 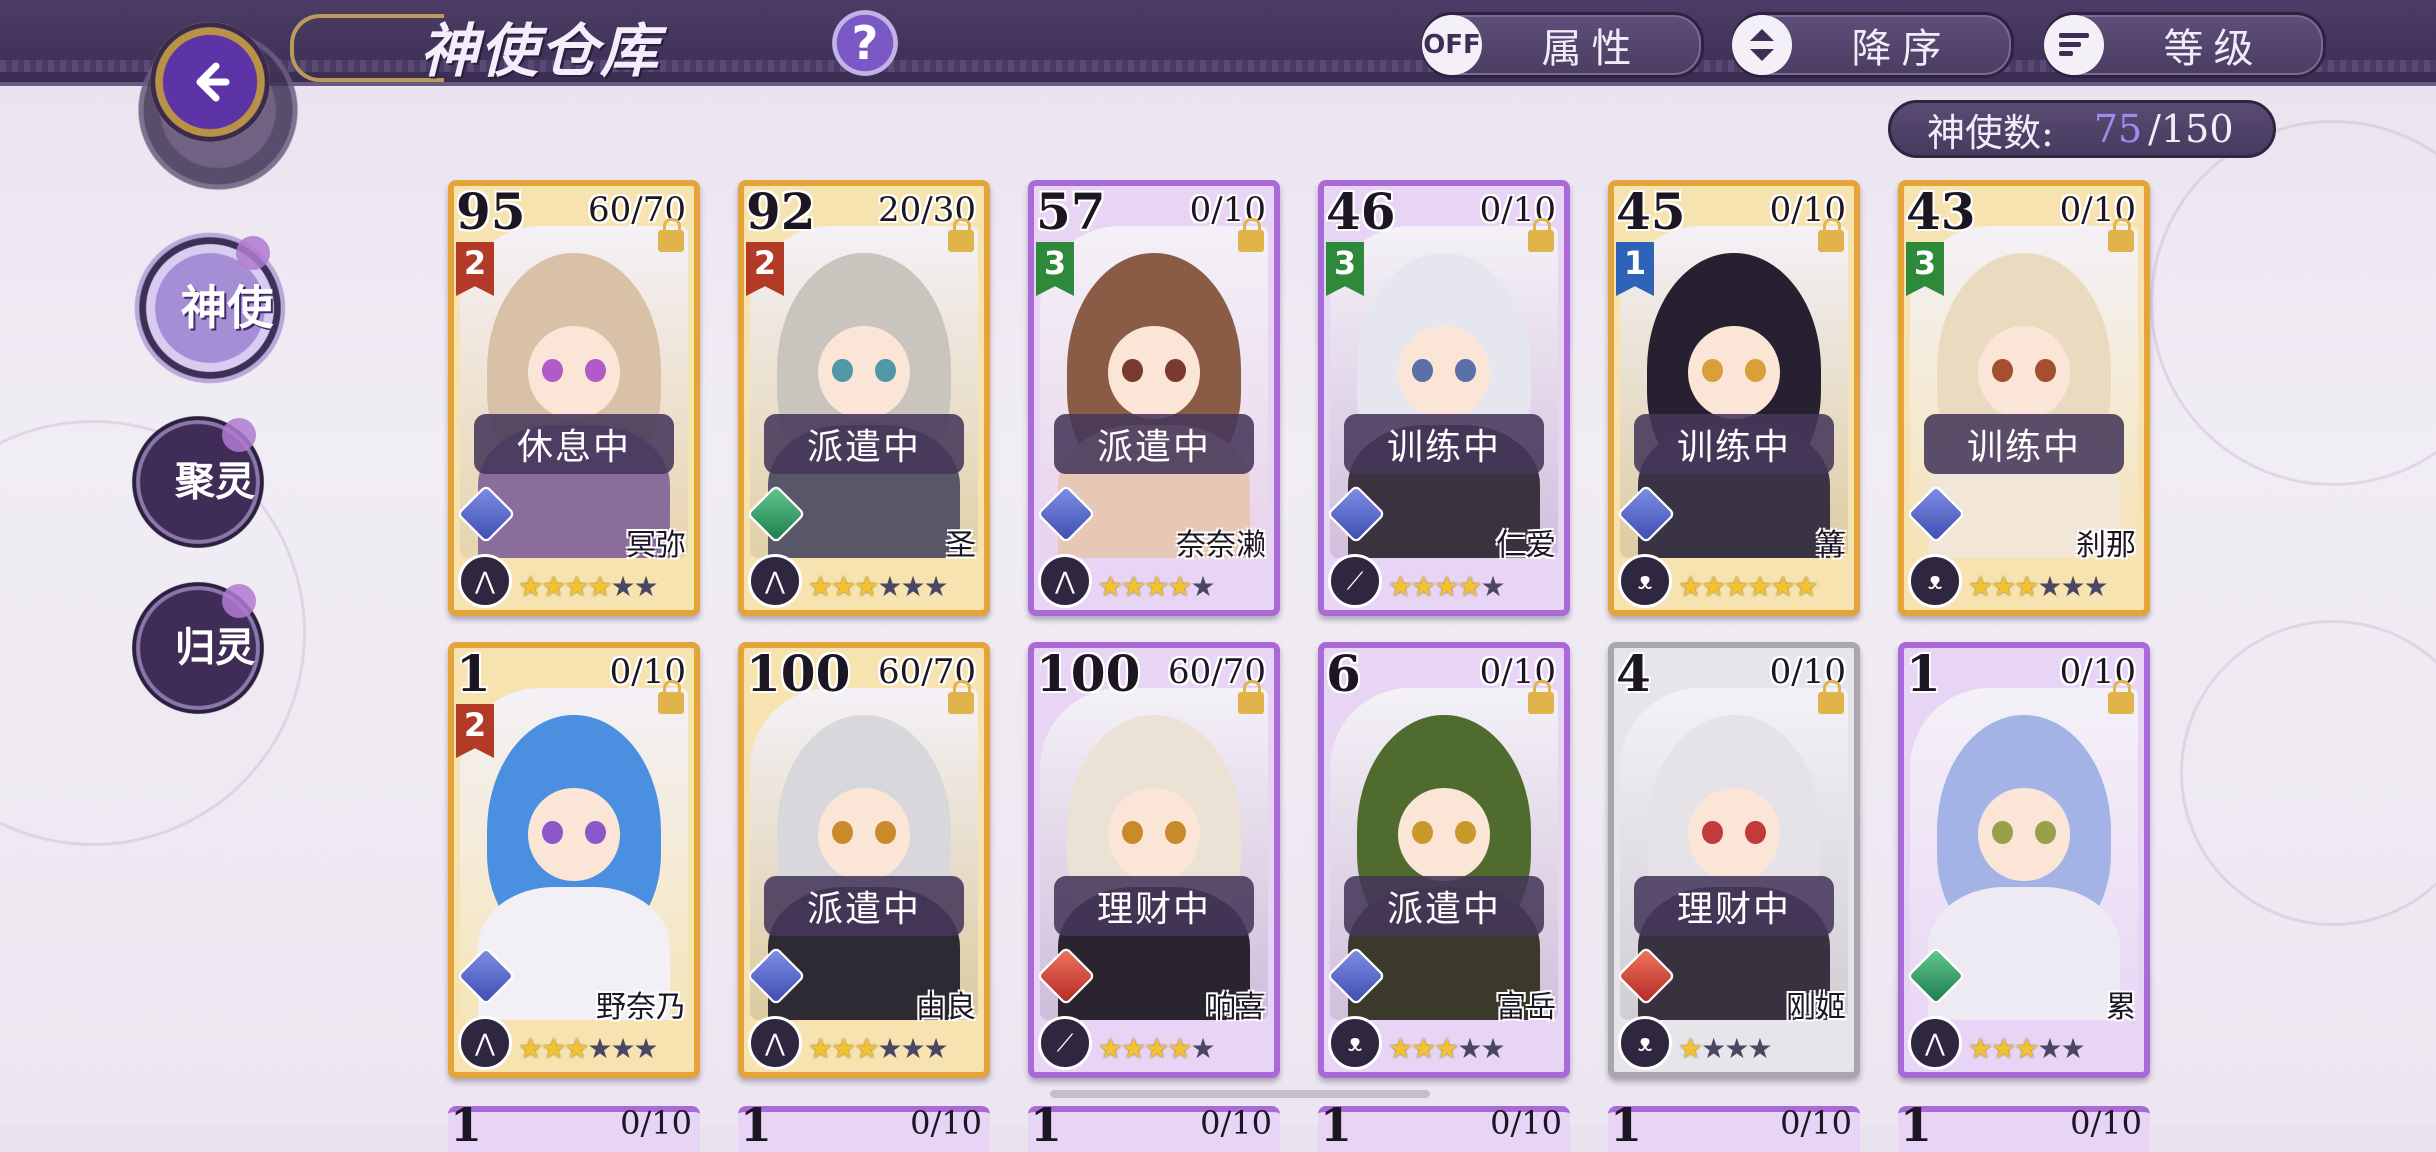 What do you see at coordinates (864, 860) in the screenshot?
I see `character-card: 100 60/70 派遣中 ⋀ 由良 ★★★★★★` at bounding box center [864, 860].